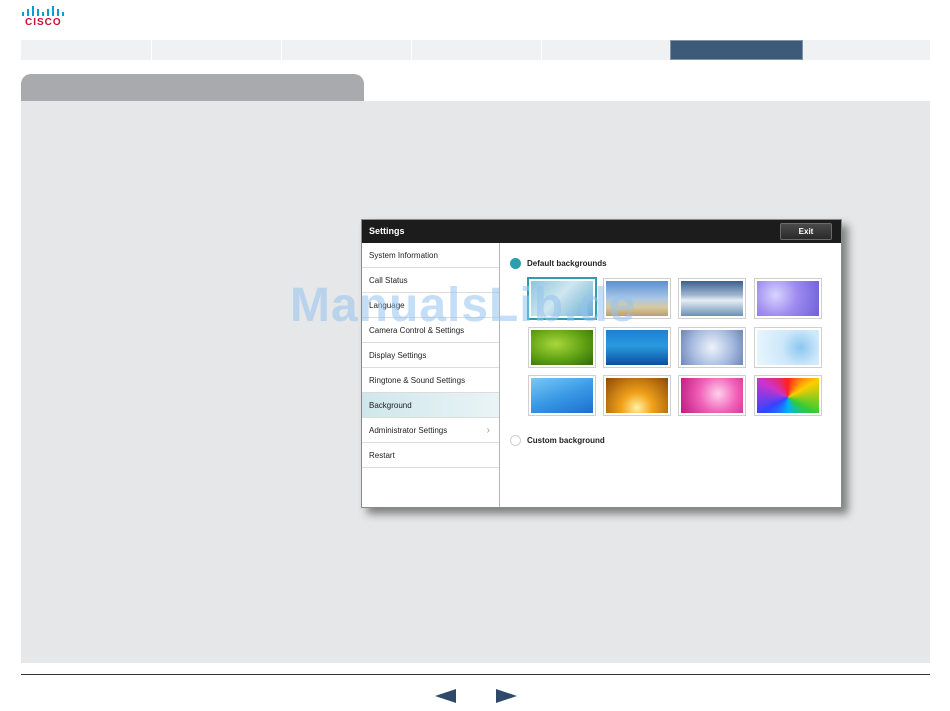  Describe the element at coordinates (475, 674) in the screenshot. I see `footer-divider` at that location.